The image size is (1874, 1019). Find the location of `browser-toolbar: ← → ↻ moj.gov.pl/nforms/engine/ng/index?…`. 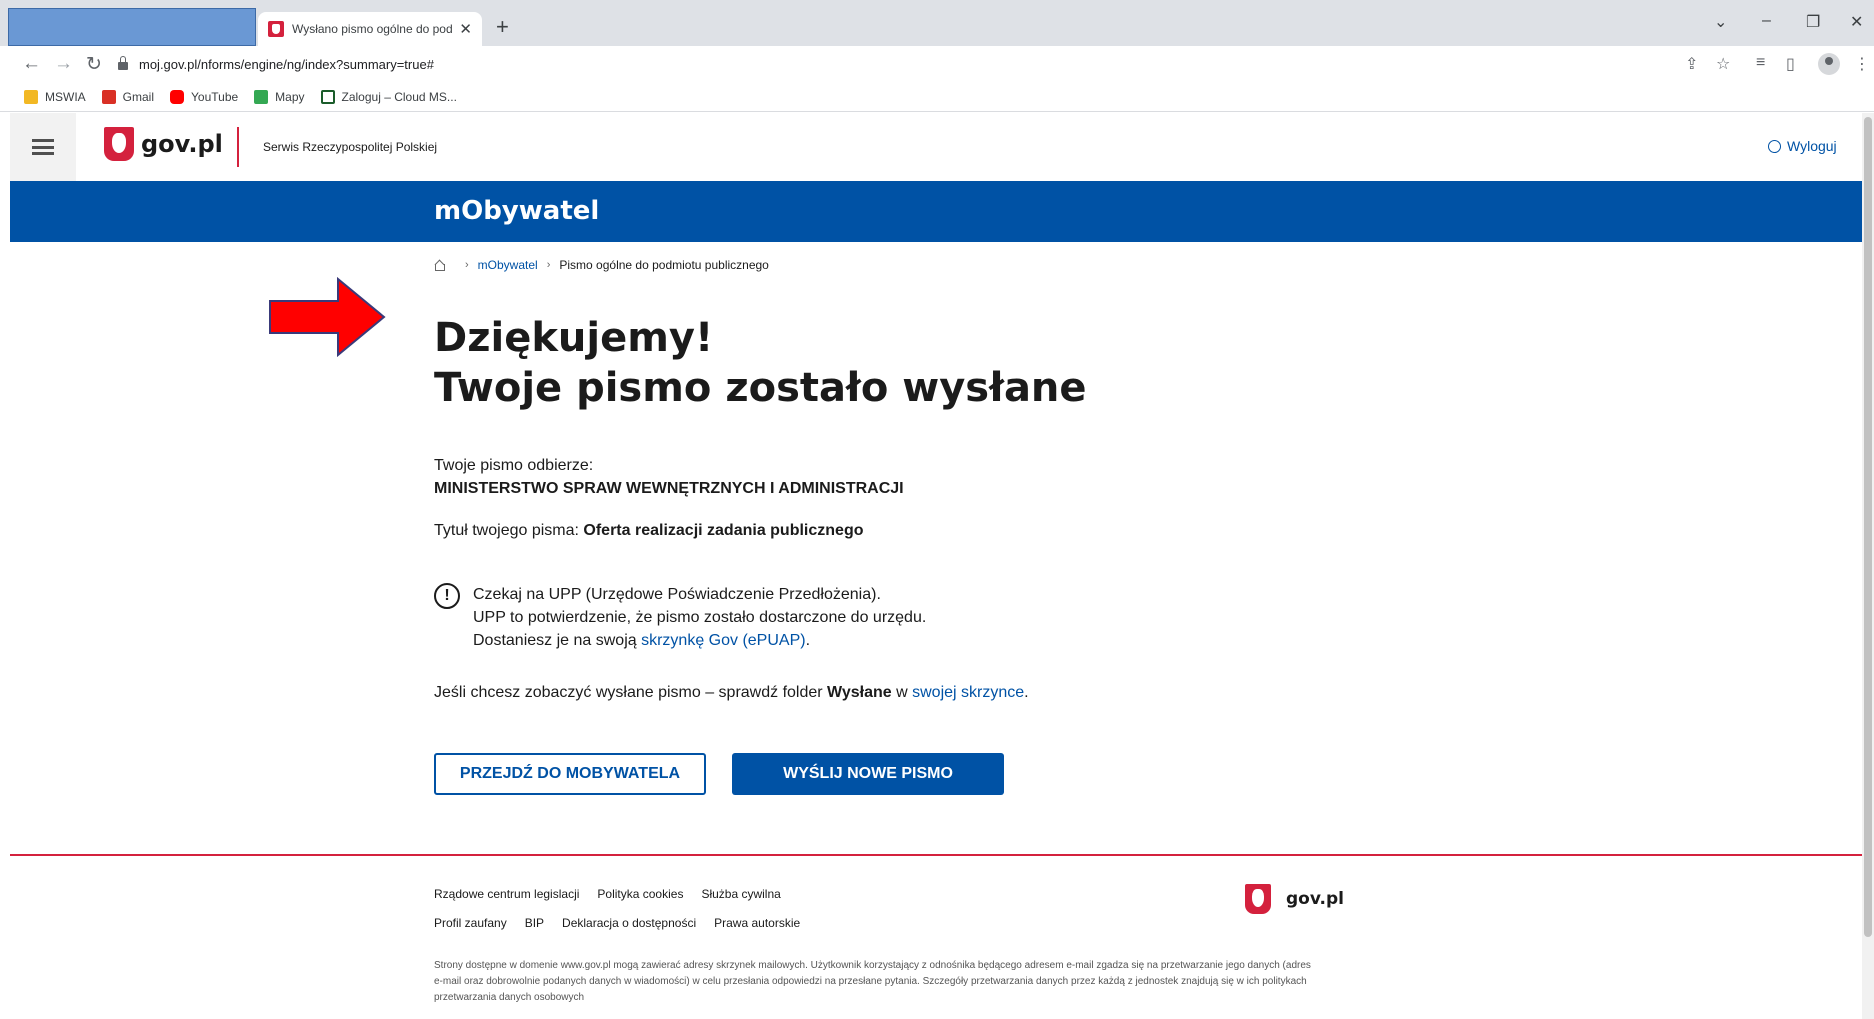

browser-toolbar: ← → ↻ moj.gov.pl/nforms/engine/ng/index?… is located at coordinates (937, 64).